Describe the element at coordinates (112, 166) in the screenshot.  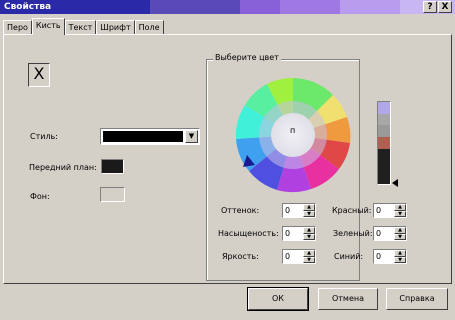
I see `foreground-color-swatch` at that location.